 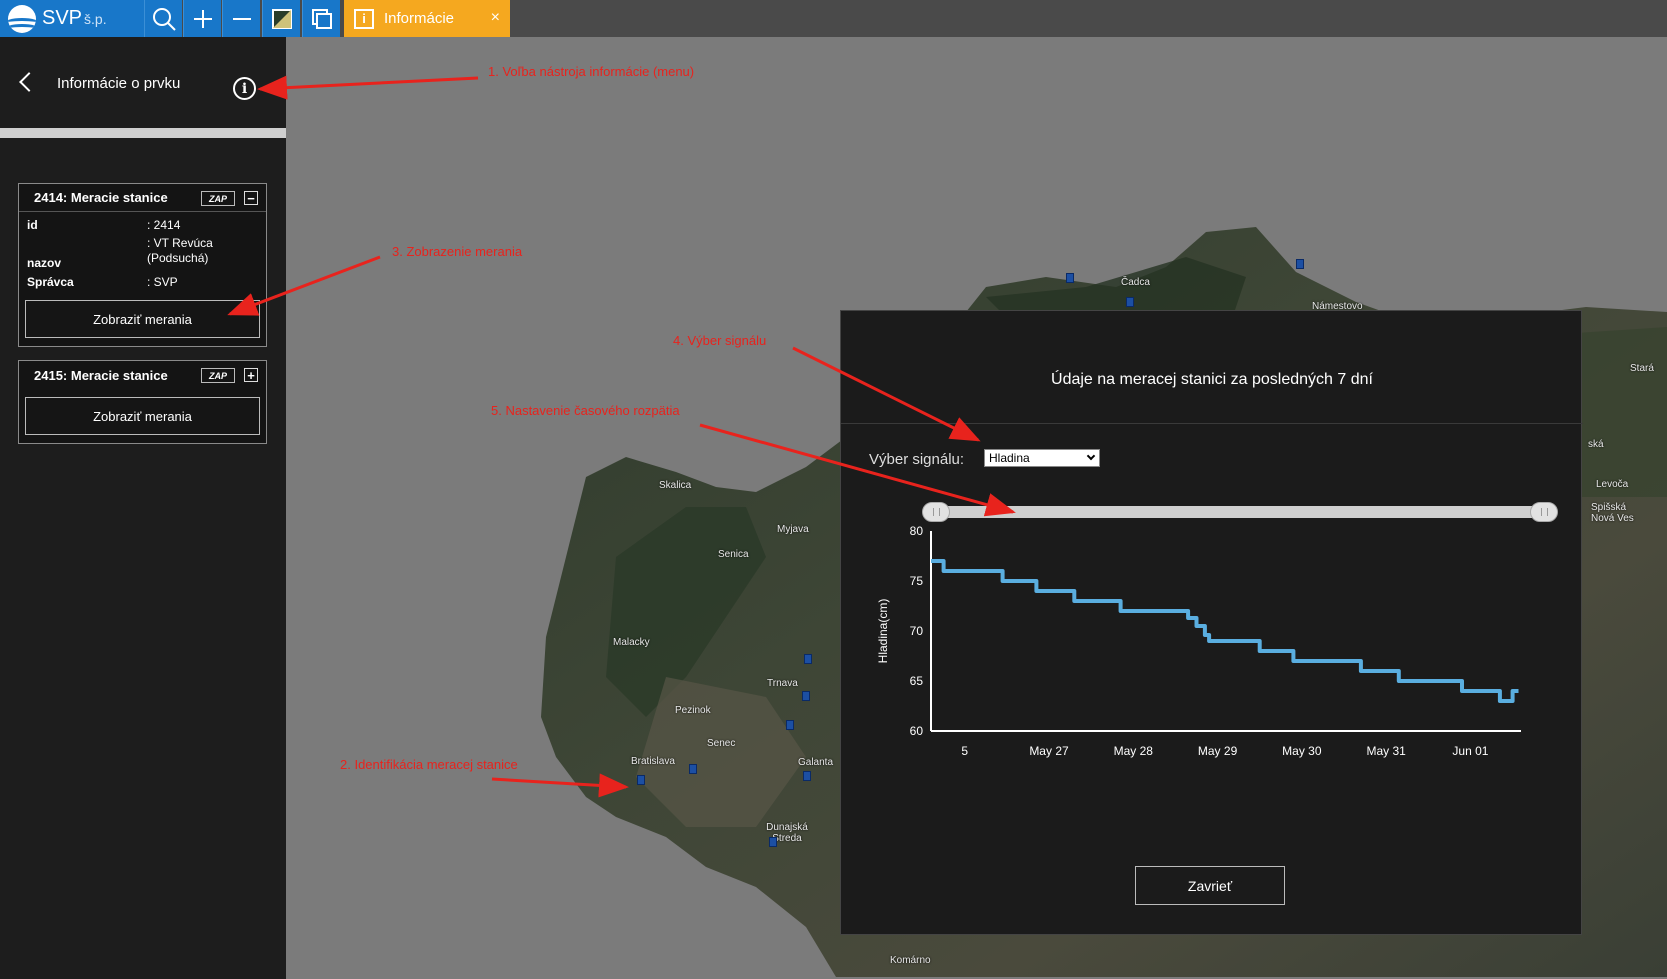 I want to click on annotation-1: 1. Voľba nástroja informácie (menu), so click(x=591, y=71).